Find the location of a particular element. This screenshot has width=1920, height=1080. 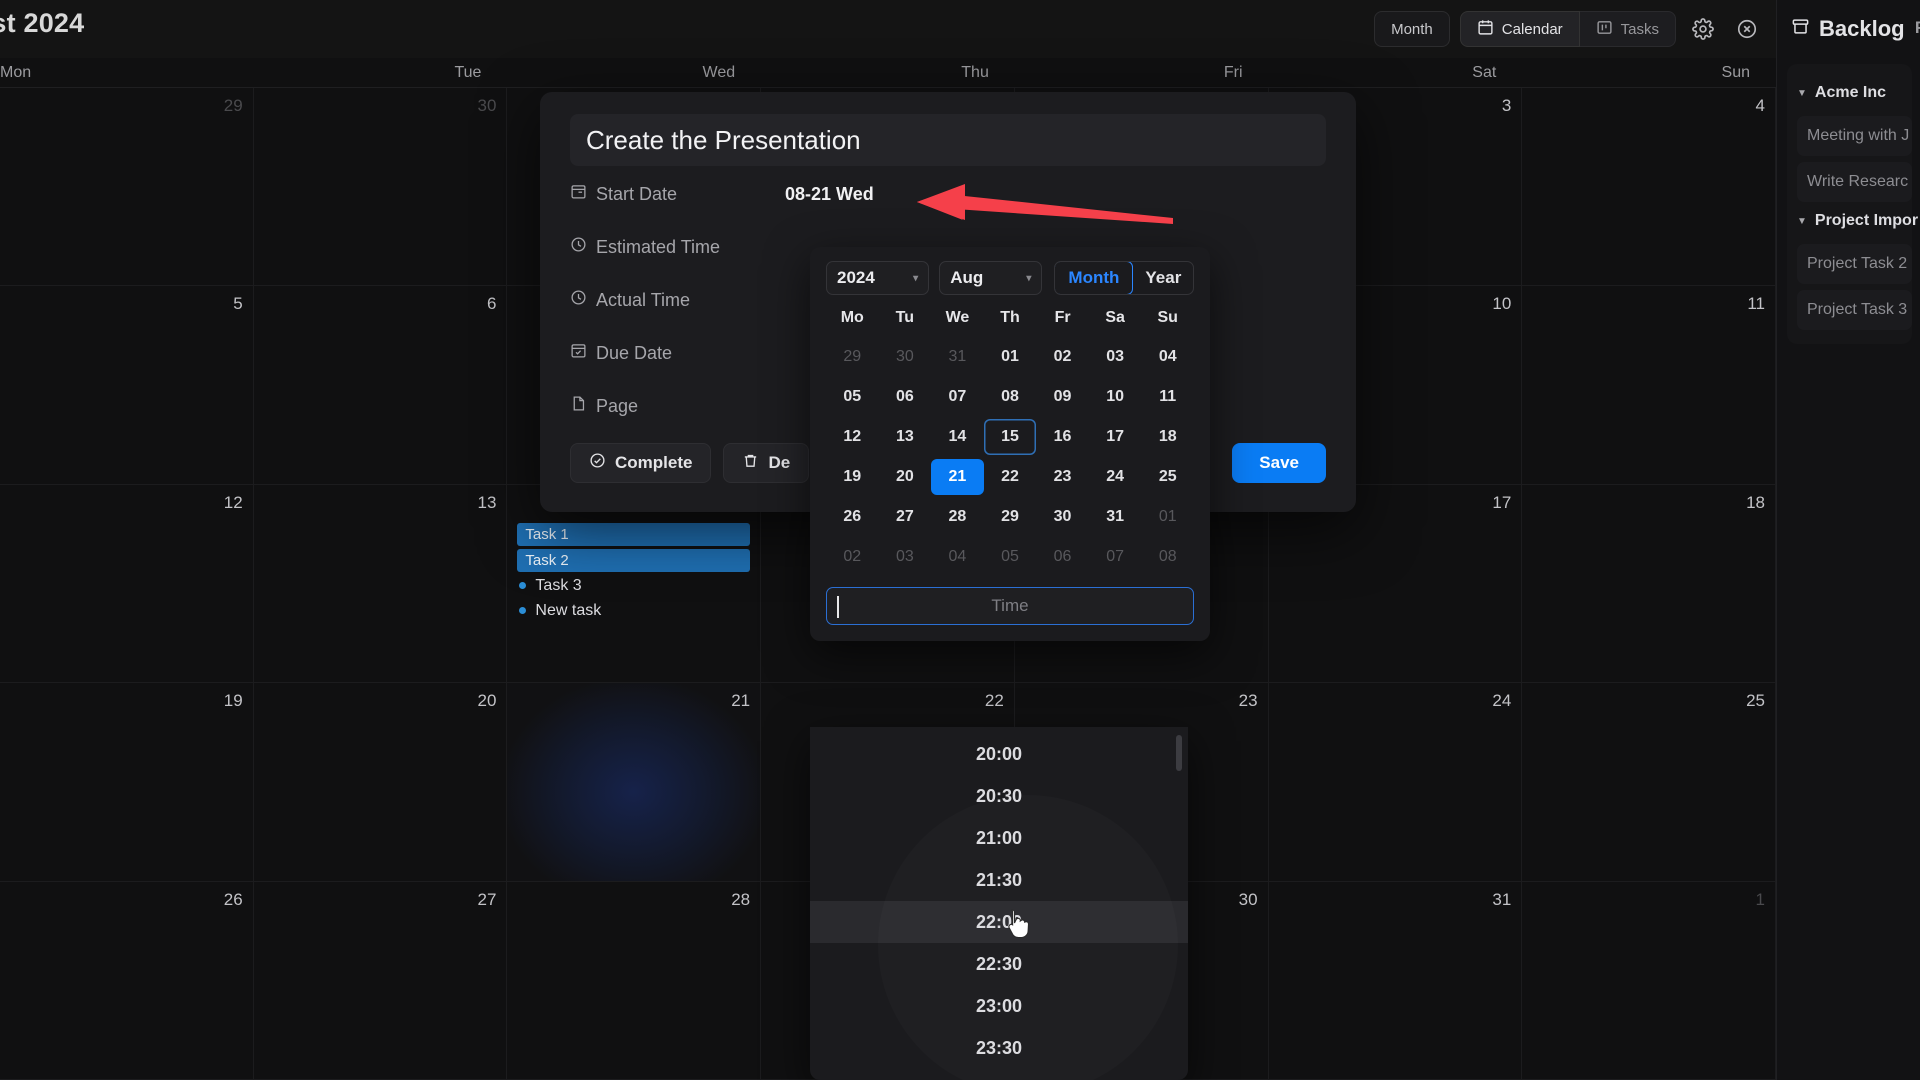

time-option: 23:30 is located at coordinates (999, 1048).